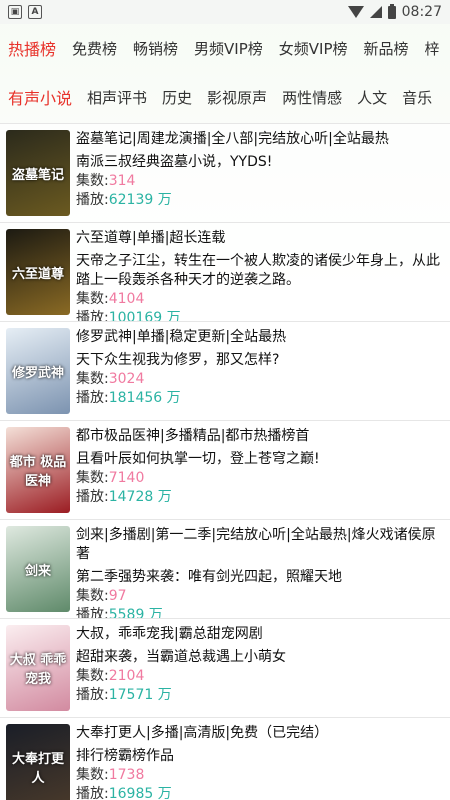  Describe the element at coordinates (177, 97) in the screenshot. I see `category-tab: 历史` at that location.